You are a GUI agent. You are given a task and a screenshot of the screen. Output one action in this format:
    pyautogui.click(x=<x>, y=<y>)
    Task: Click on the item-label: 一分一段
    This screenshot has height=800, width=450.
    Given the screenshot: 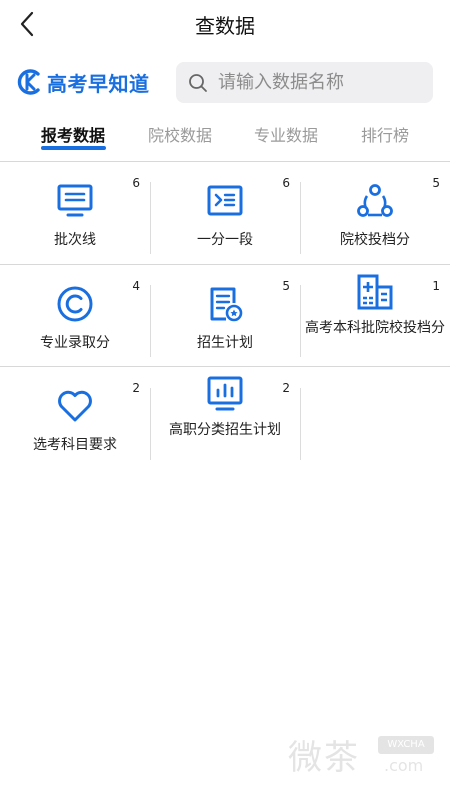 What is the action you would take?
    pyautogui.click(x=225, y=240)
    